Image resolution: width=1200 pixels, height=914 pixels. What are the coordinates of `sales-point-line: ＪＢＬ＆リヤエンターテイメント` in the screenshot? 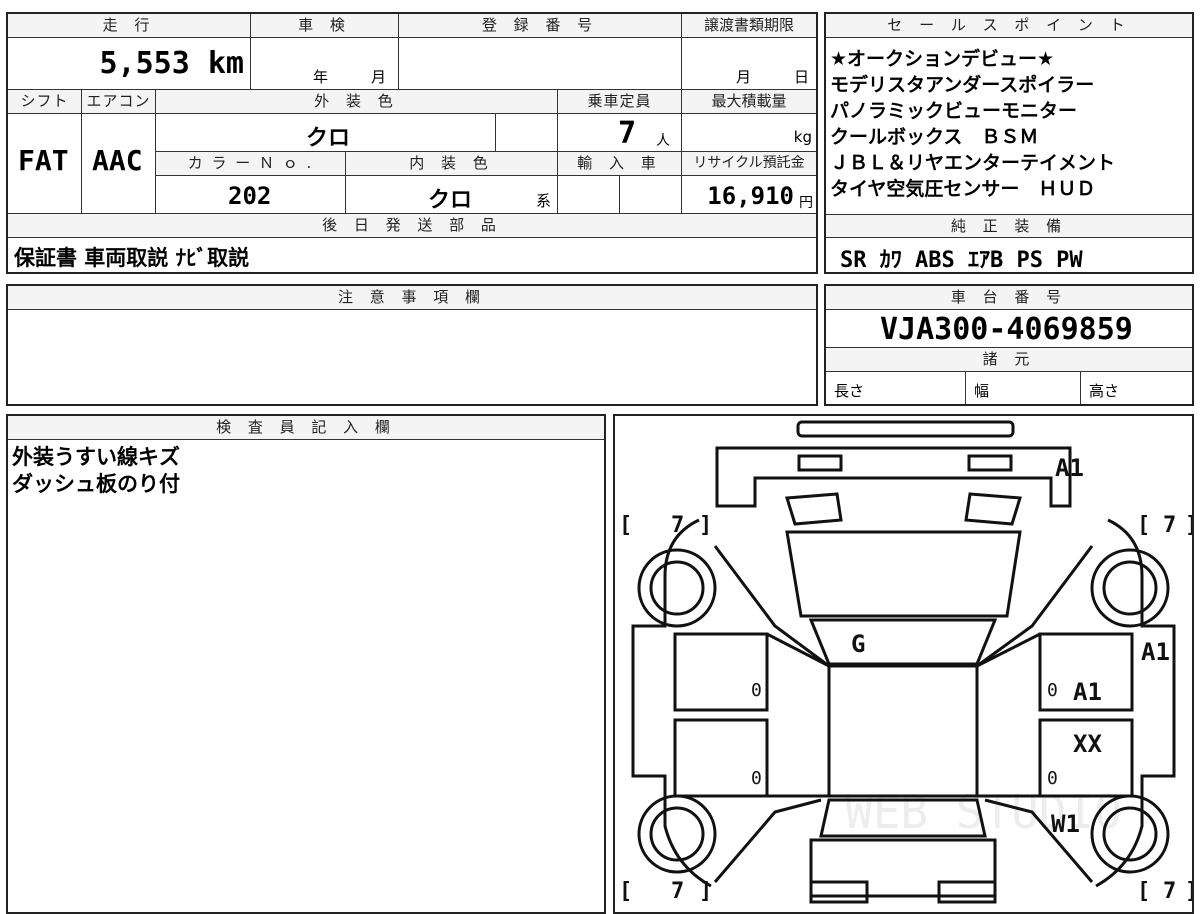 It's located at (973, 163).